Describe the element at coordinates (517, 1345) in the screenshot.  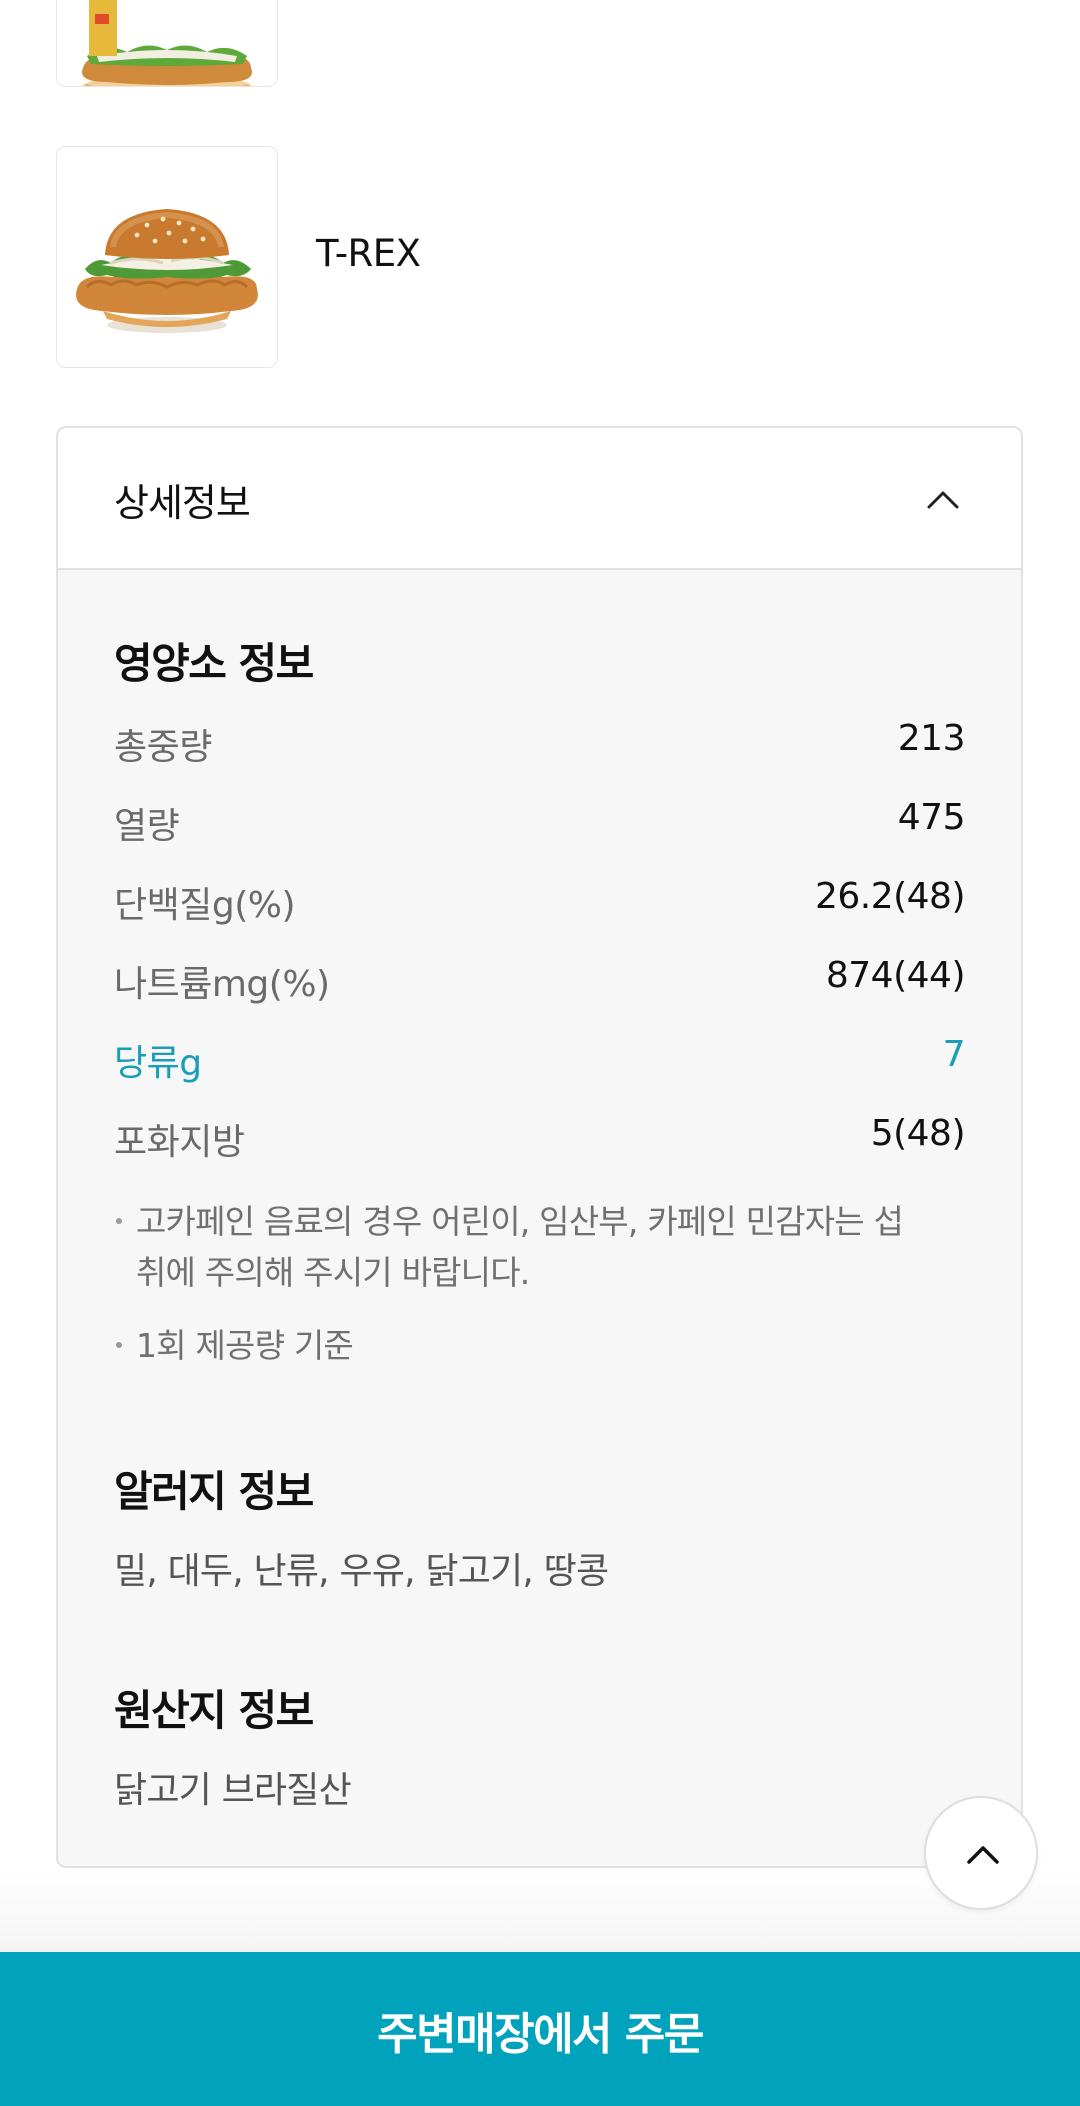
I see `nutrition-note: 1회 제공량 기준` at that location.